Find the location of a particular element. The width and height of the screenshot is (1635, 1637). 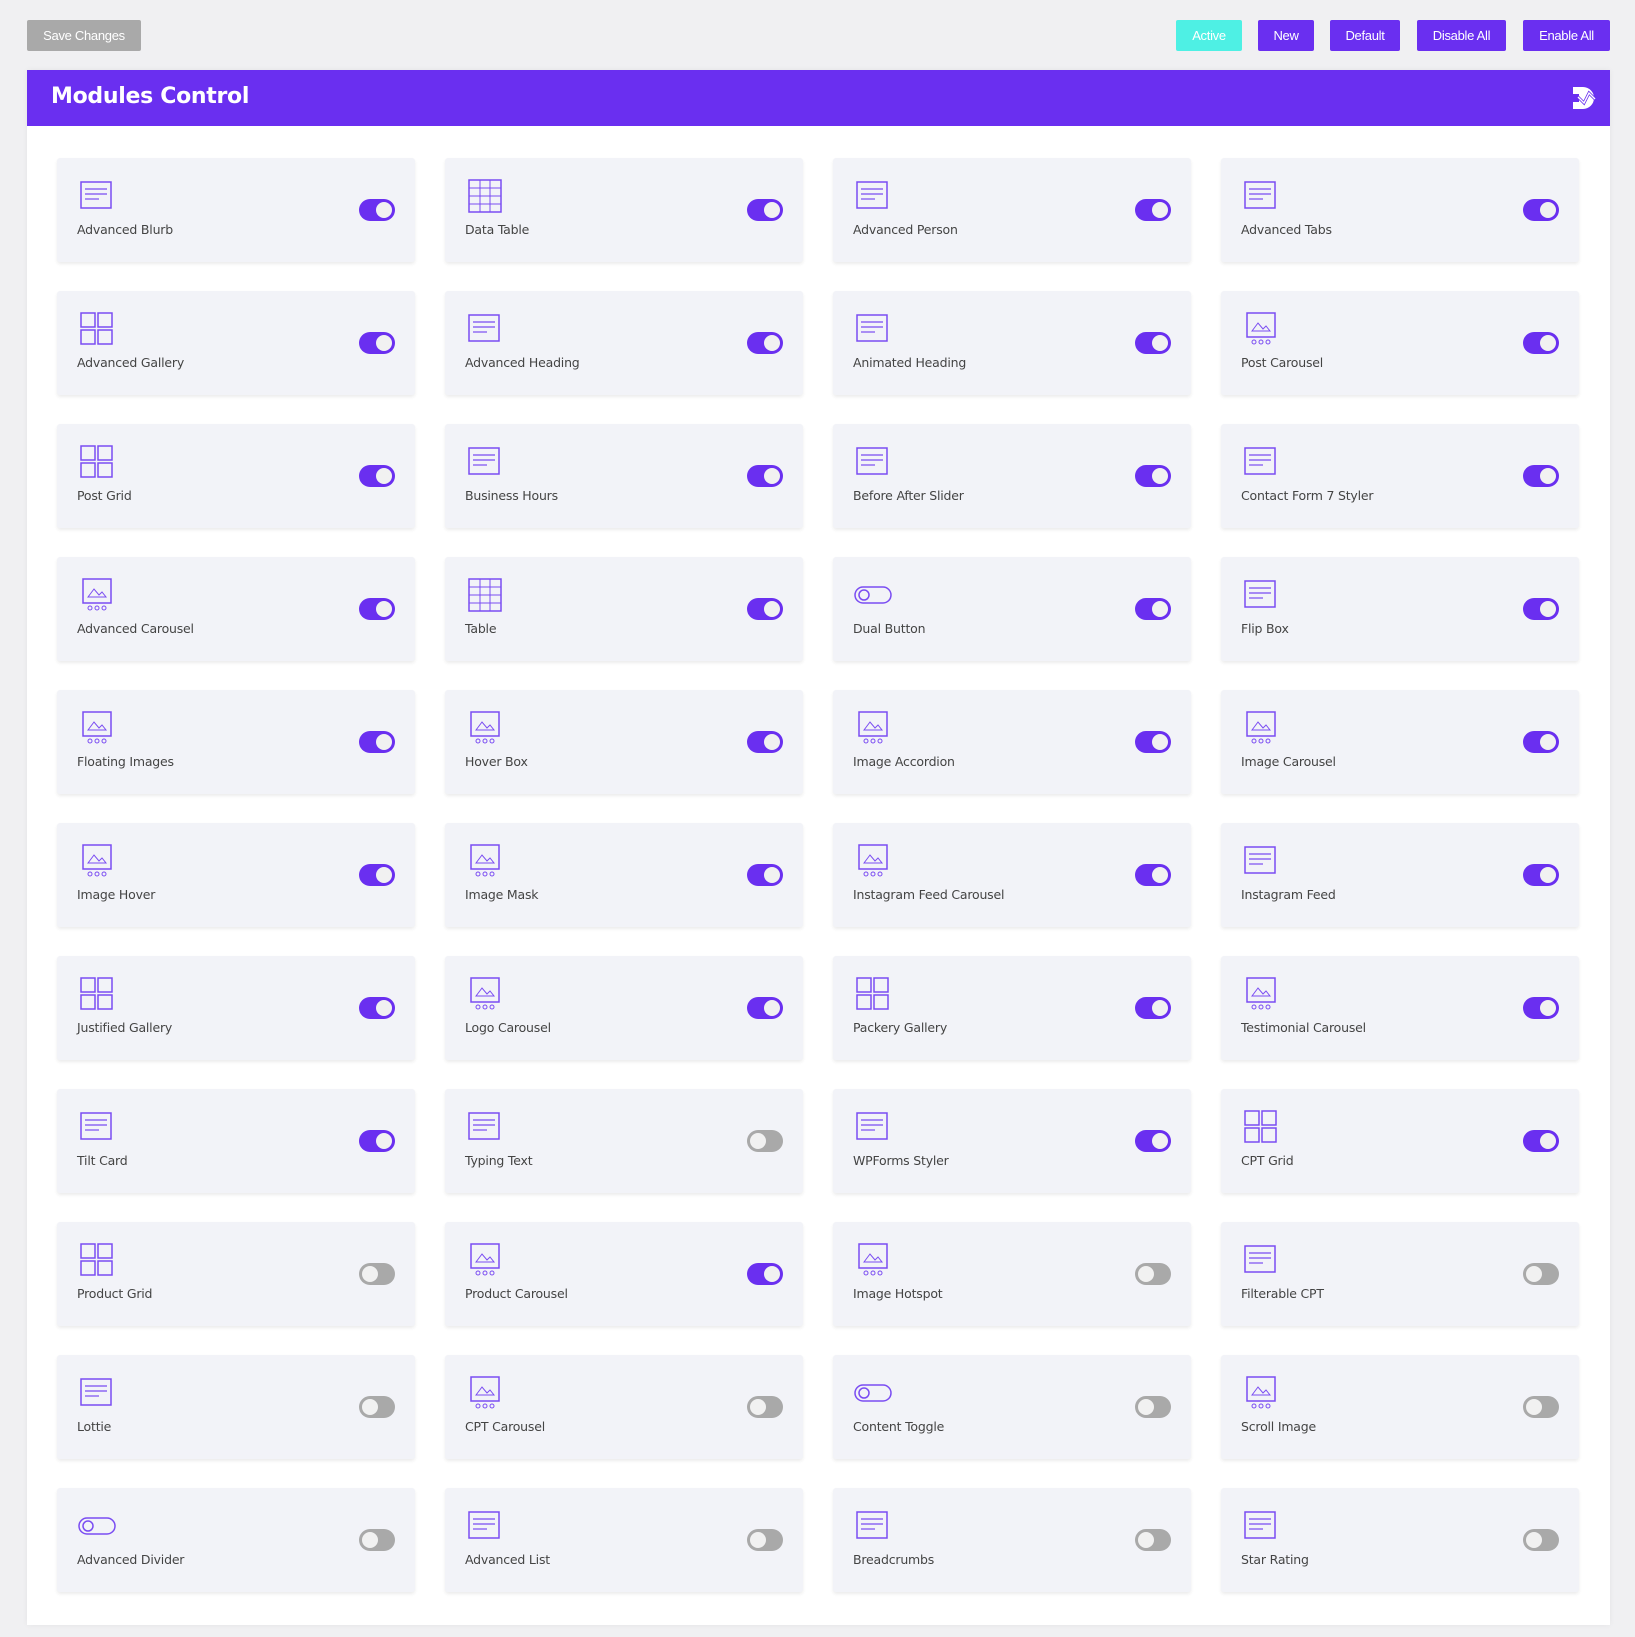

filter-active-button: Active is located at coordinates (1209, 35).